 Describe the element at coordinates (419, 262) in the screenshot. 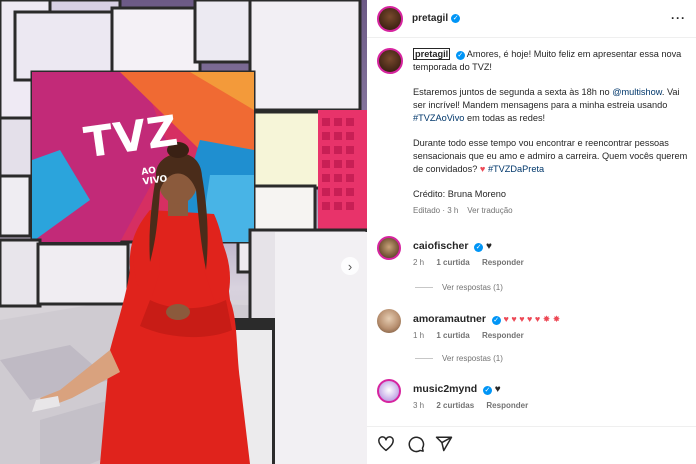

I see `comment-time: 2 h` at that location.